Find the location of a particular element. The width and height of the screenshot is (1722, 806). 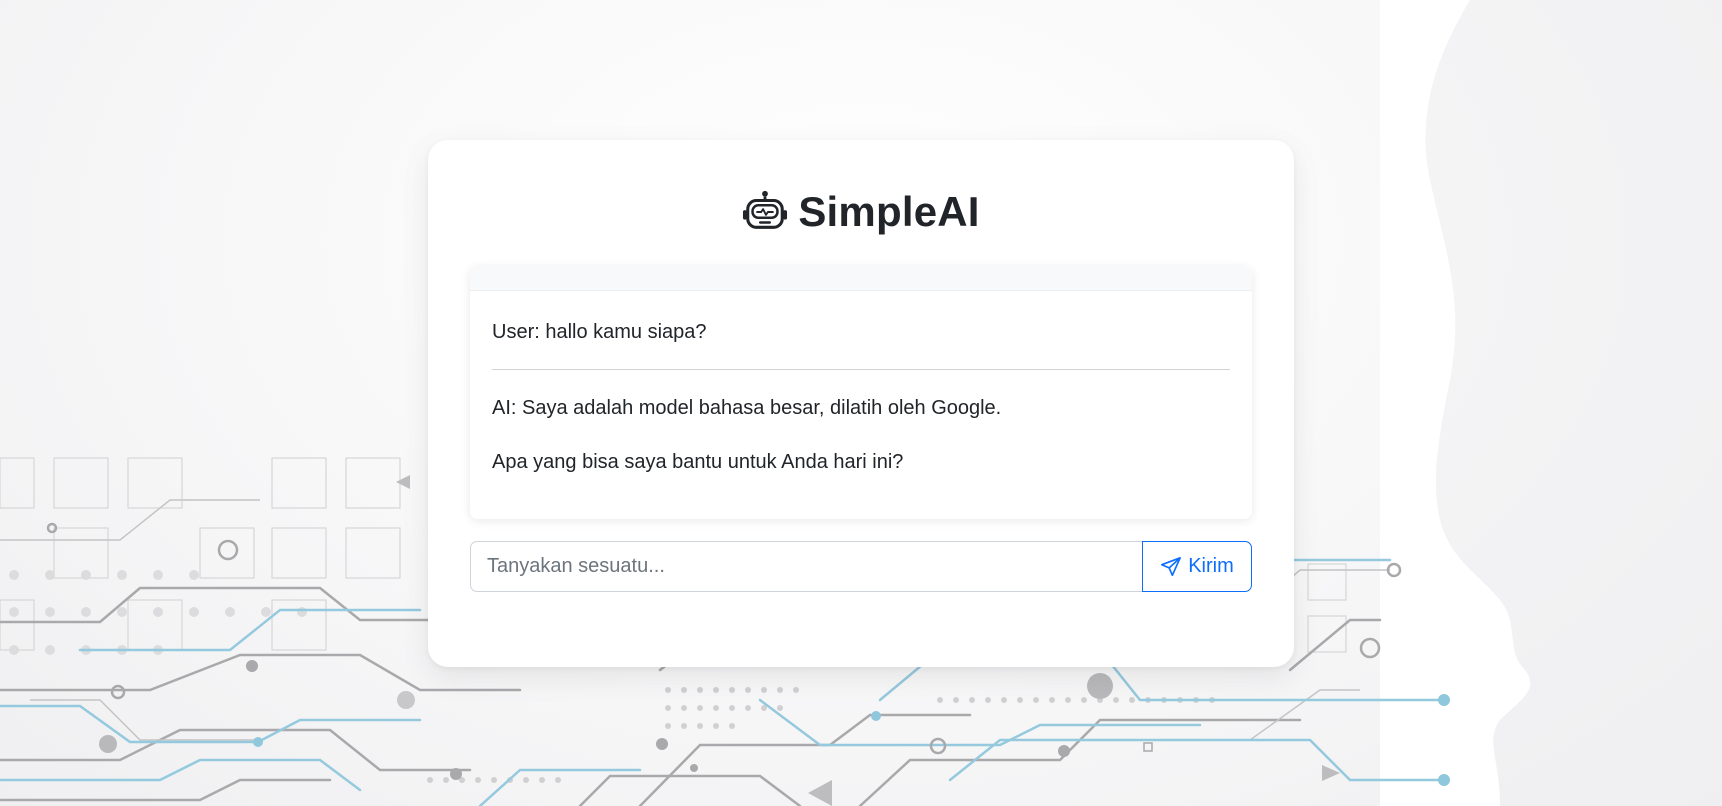

app-header: SimpleAI is located at coordinates (861, 212).